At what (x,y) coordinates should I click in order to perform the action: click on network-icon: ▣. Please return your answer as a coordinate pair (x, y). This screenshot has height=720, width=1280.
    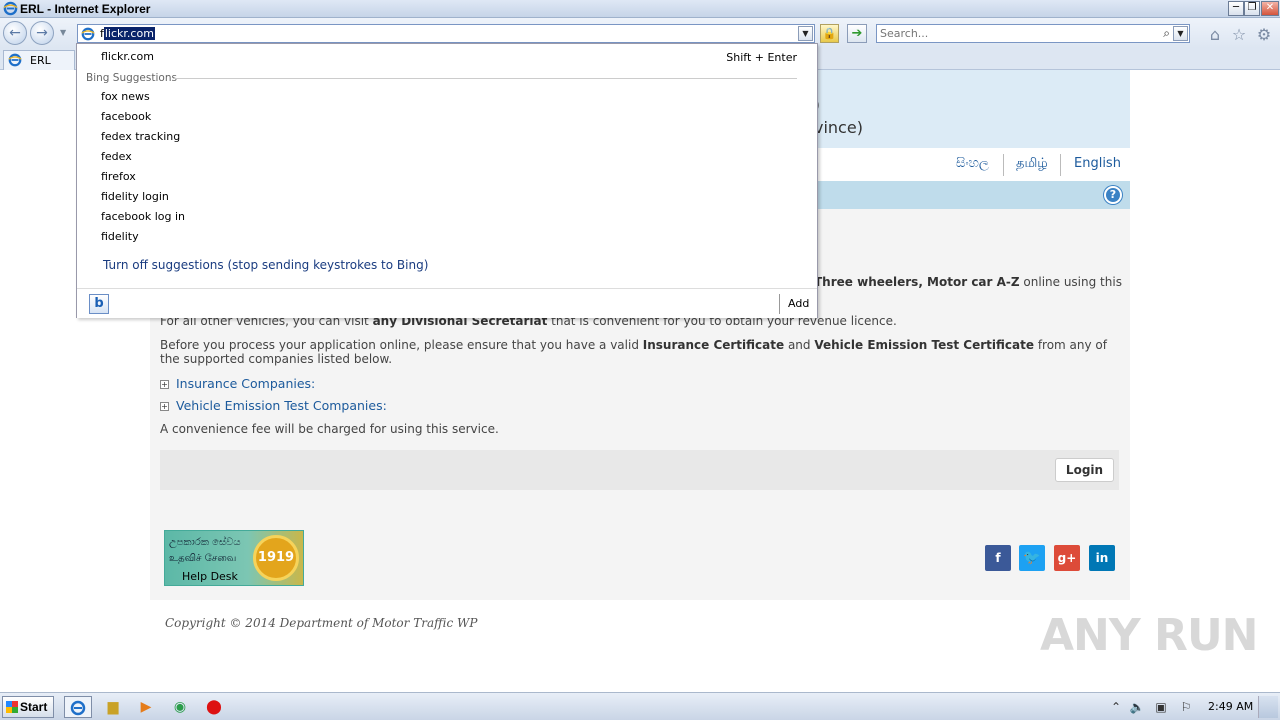
    Looking at the image, I should click on (1161, 707).